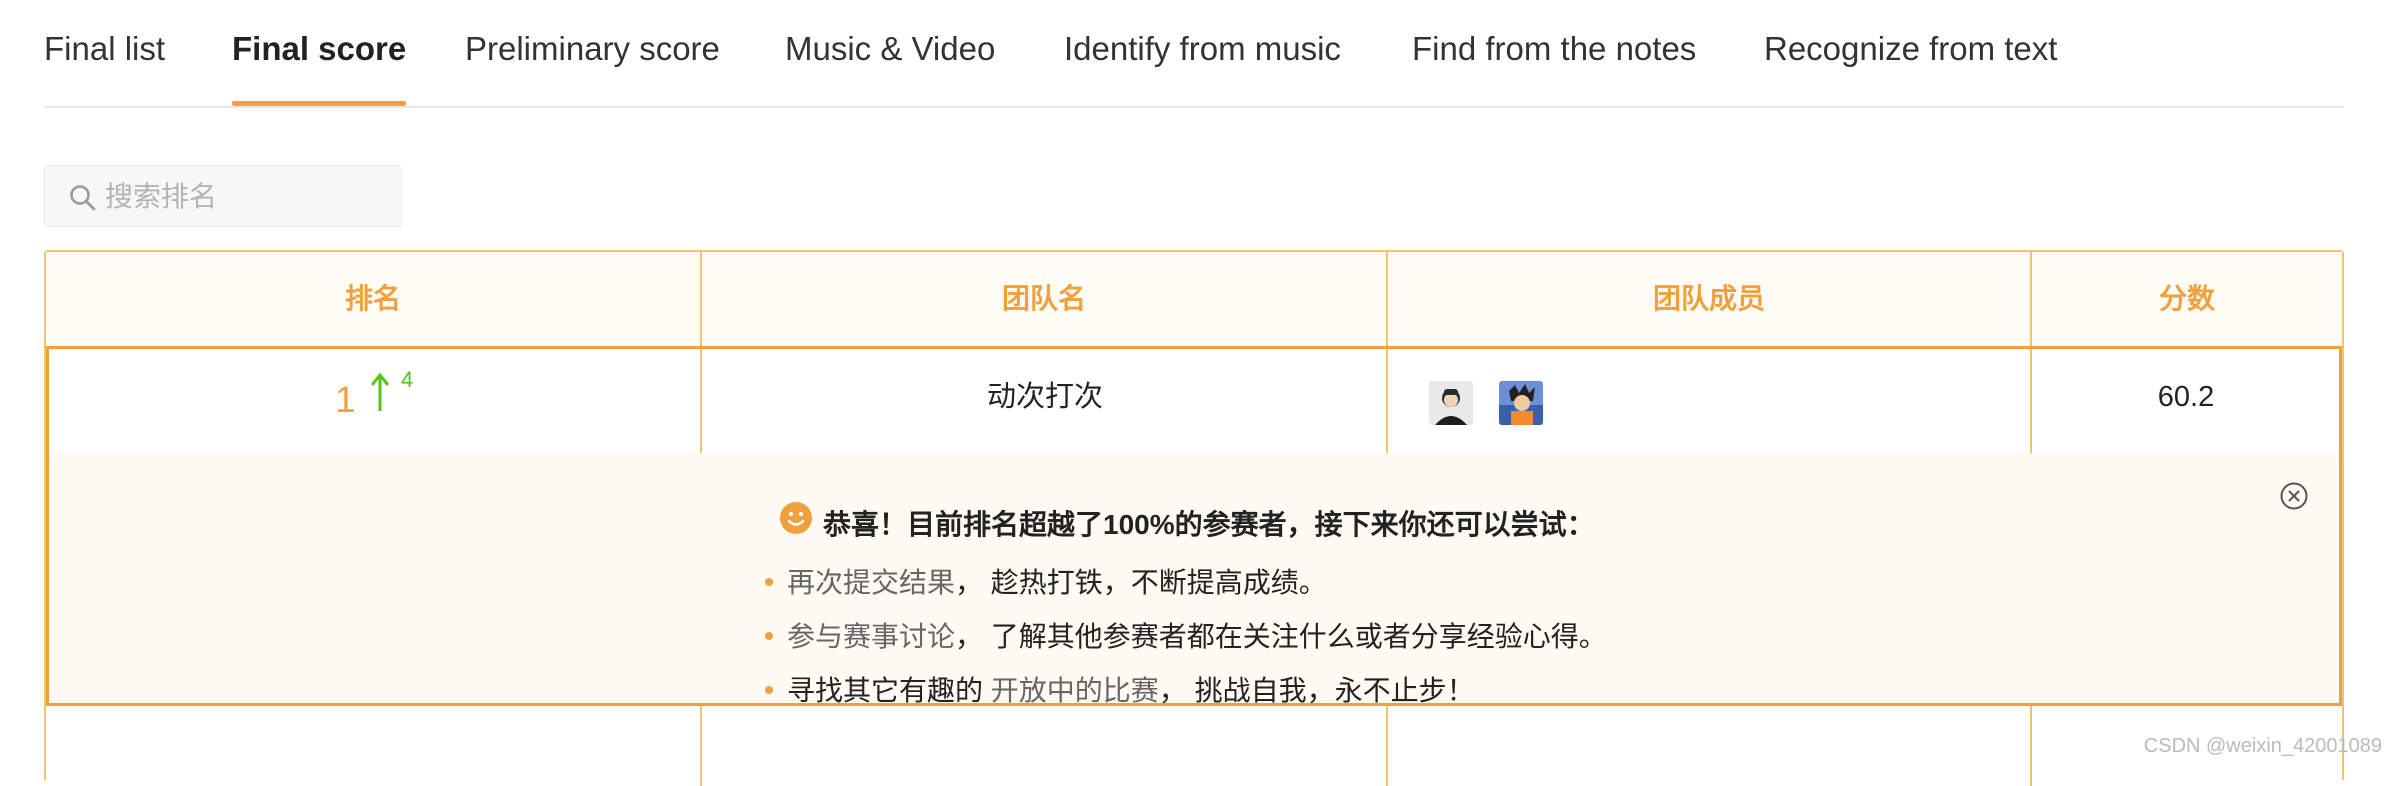  I want to click on tip-text: 寻找其它有趣的, so click(889, 690).